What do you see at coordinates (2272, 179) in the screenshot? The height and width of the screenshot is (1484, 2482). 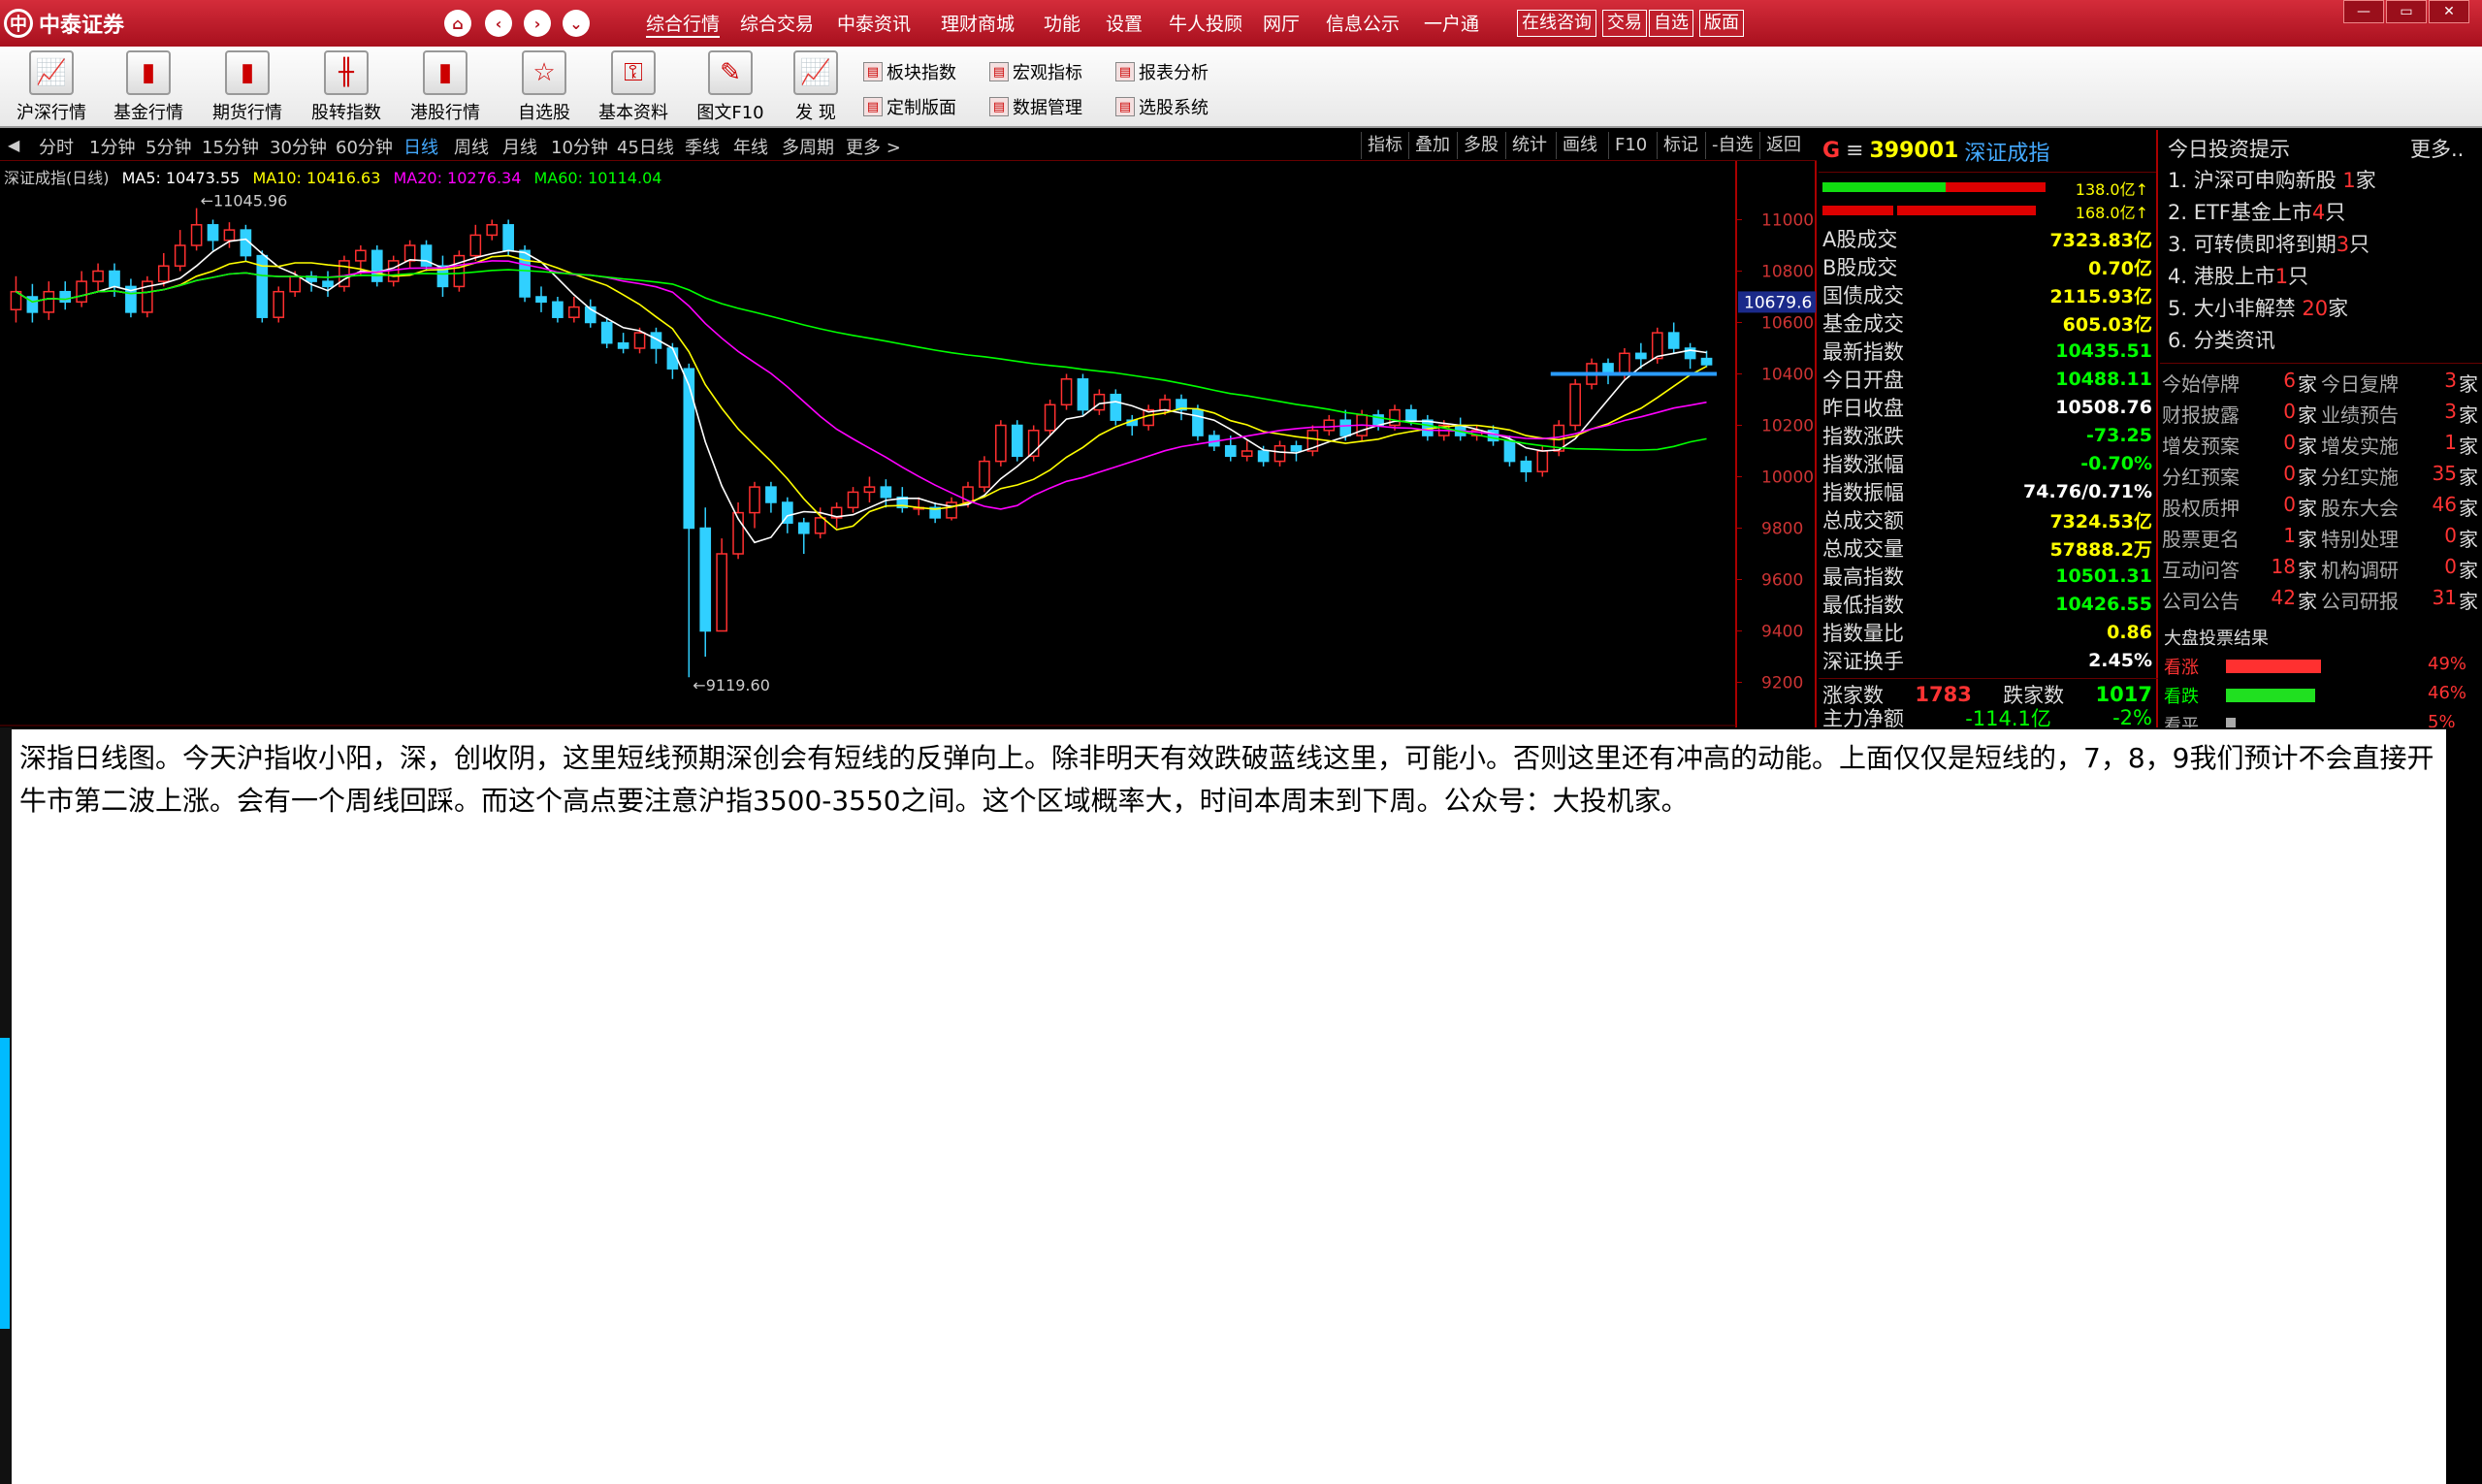 I see `tip-item-0: 1. 沪深可申购新股 1家` at bounding box center [2272, 179].